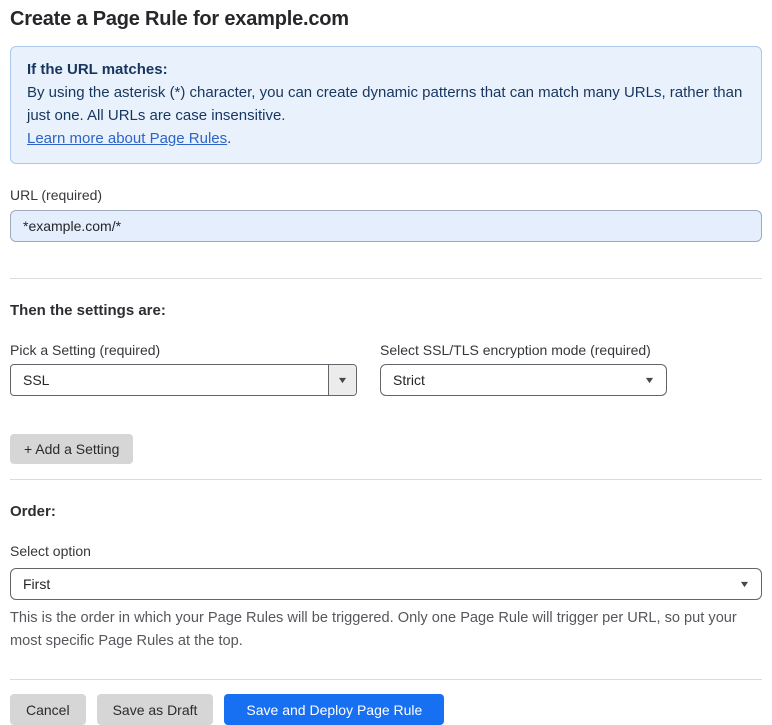 The image size is (772, 725). What do you see at coordinates (88, 310) in the screenshot?
I see `settings-section-heading: Then the settings are:` at bounding box center [88, 310].